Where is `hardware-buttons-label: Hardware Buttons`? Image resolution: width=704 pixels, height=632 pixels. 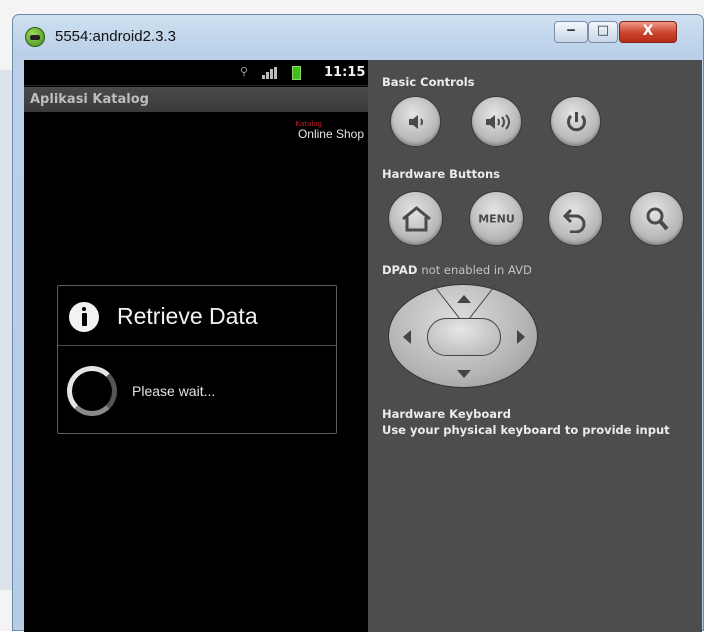 hardware-buttons-label: Hardware Buttons is located at coordinates (441, 174).